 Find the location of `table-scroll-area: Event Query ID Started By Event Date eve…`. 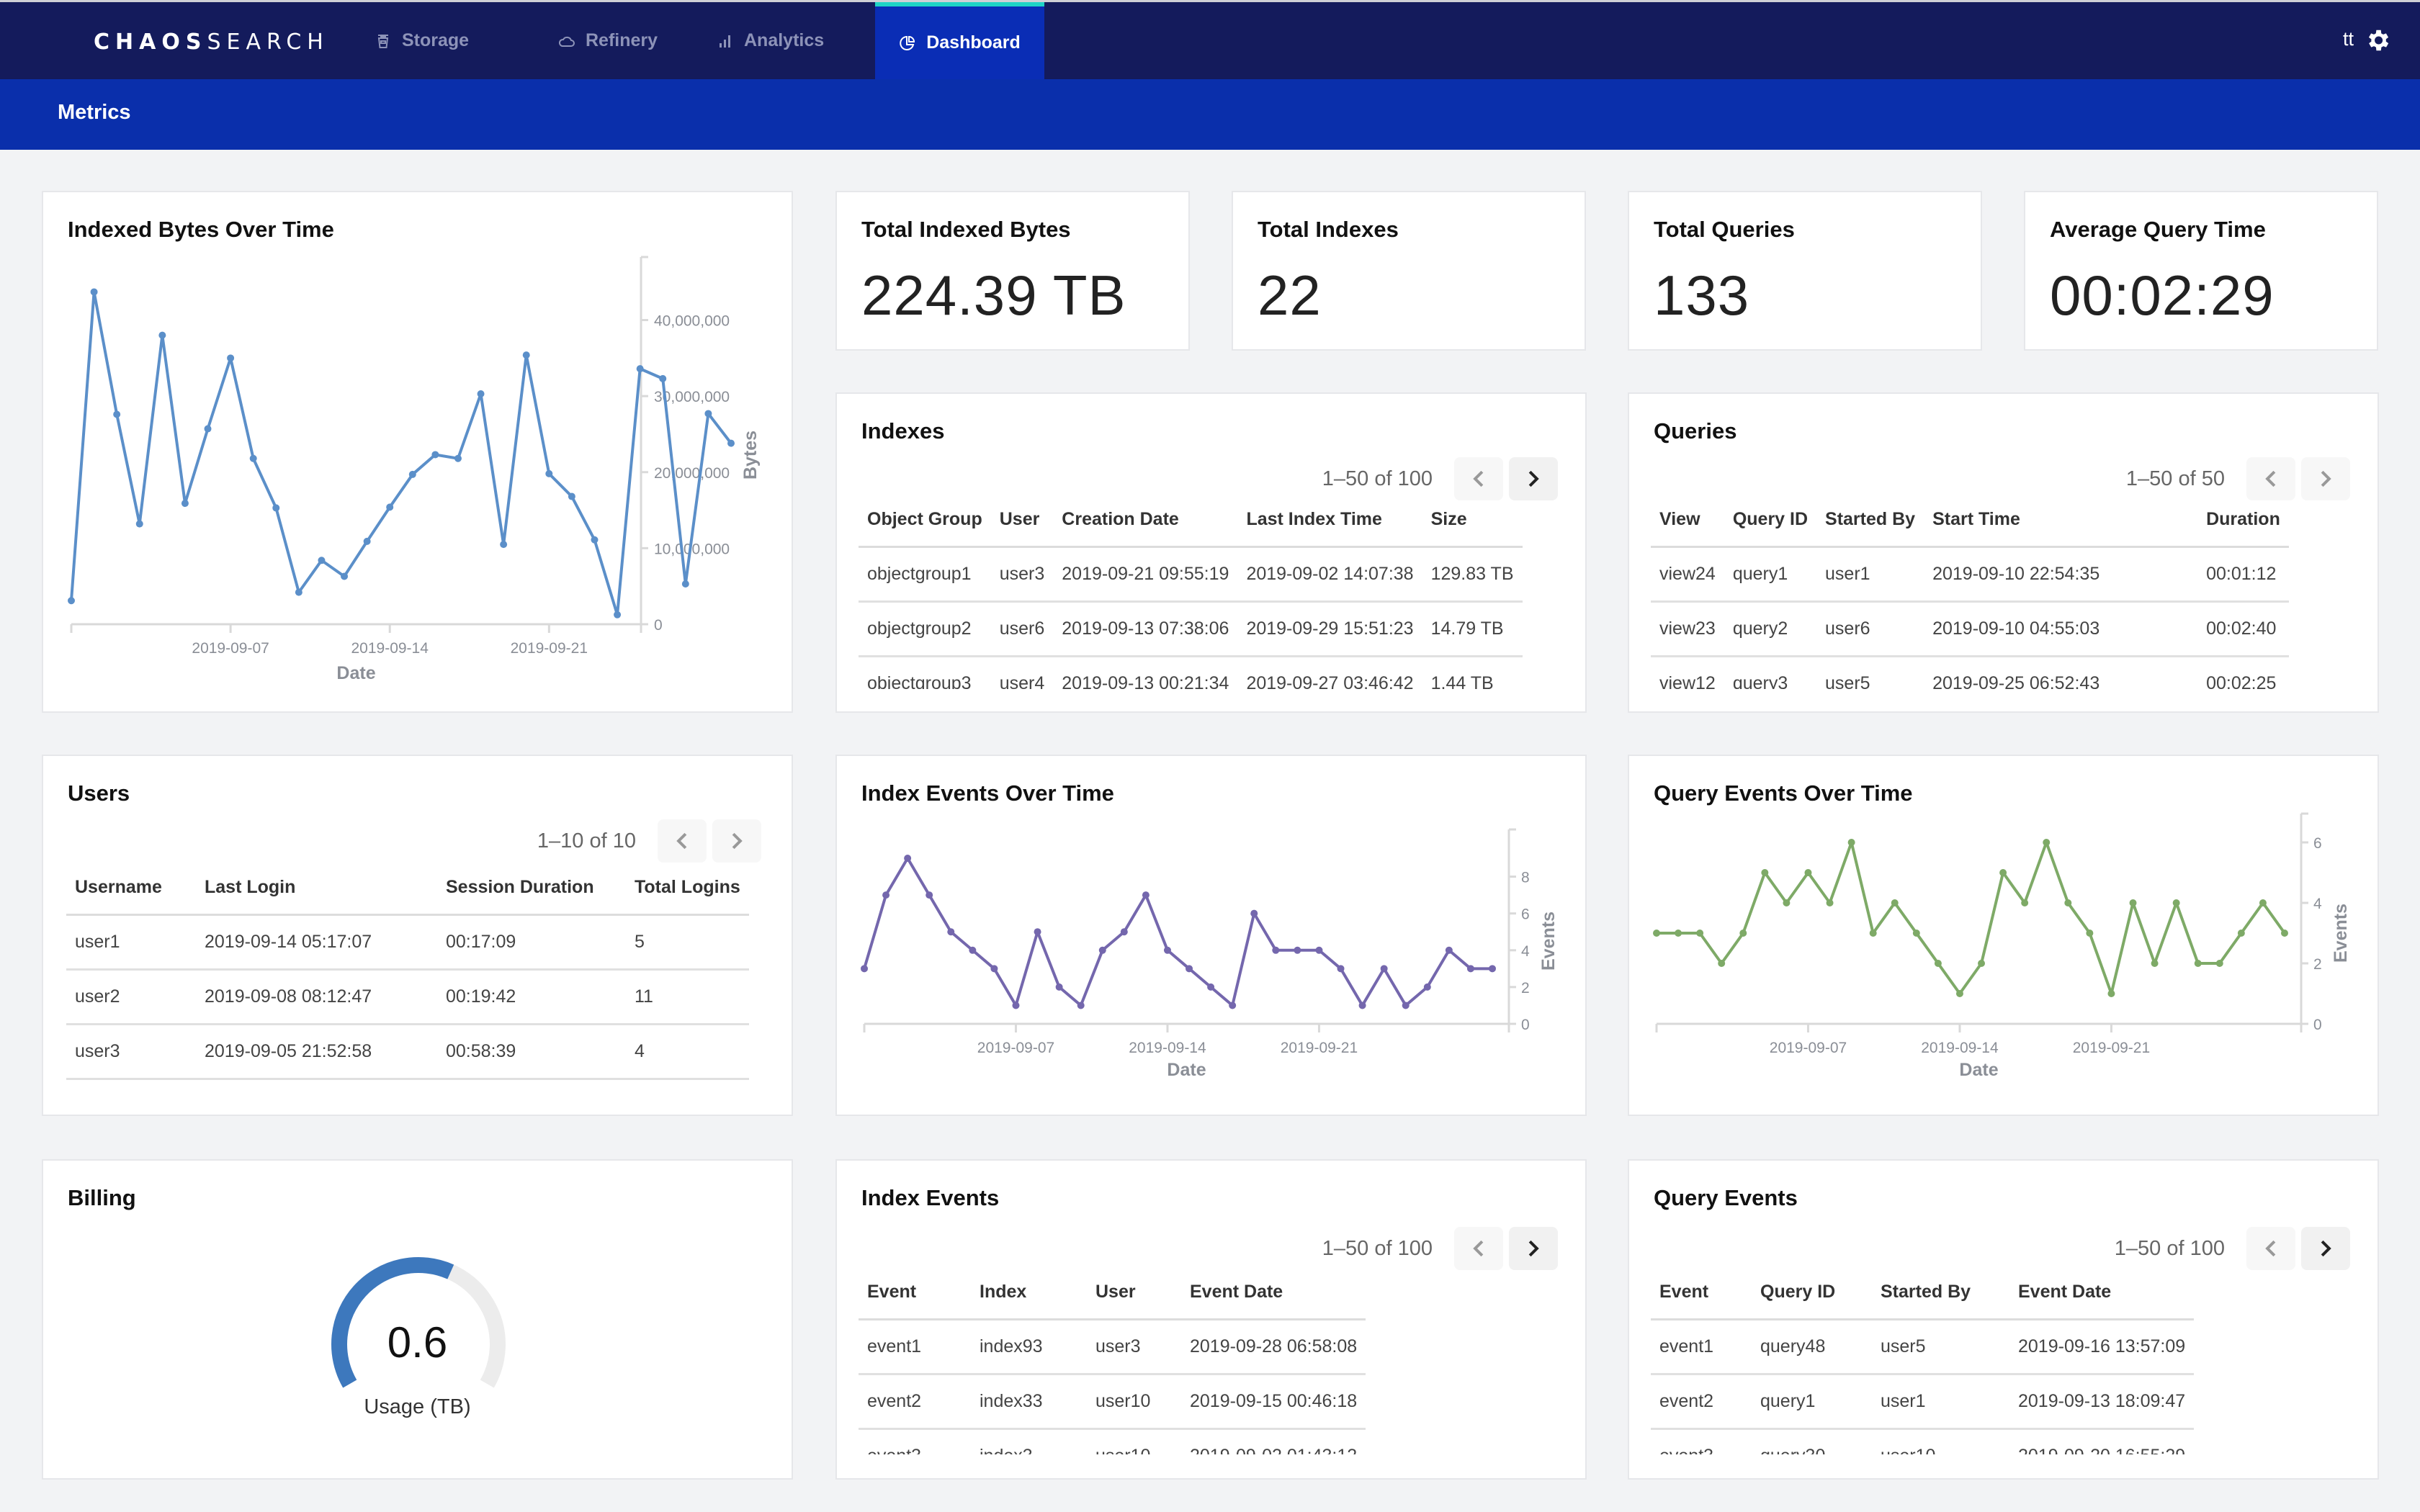

table-scroll-area: Event Query ID Started By Event Date eve… is located at coordinates (2003, 1368).